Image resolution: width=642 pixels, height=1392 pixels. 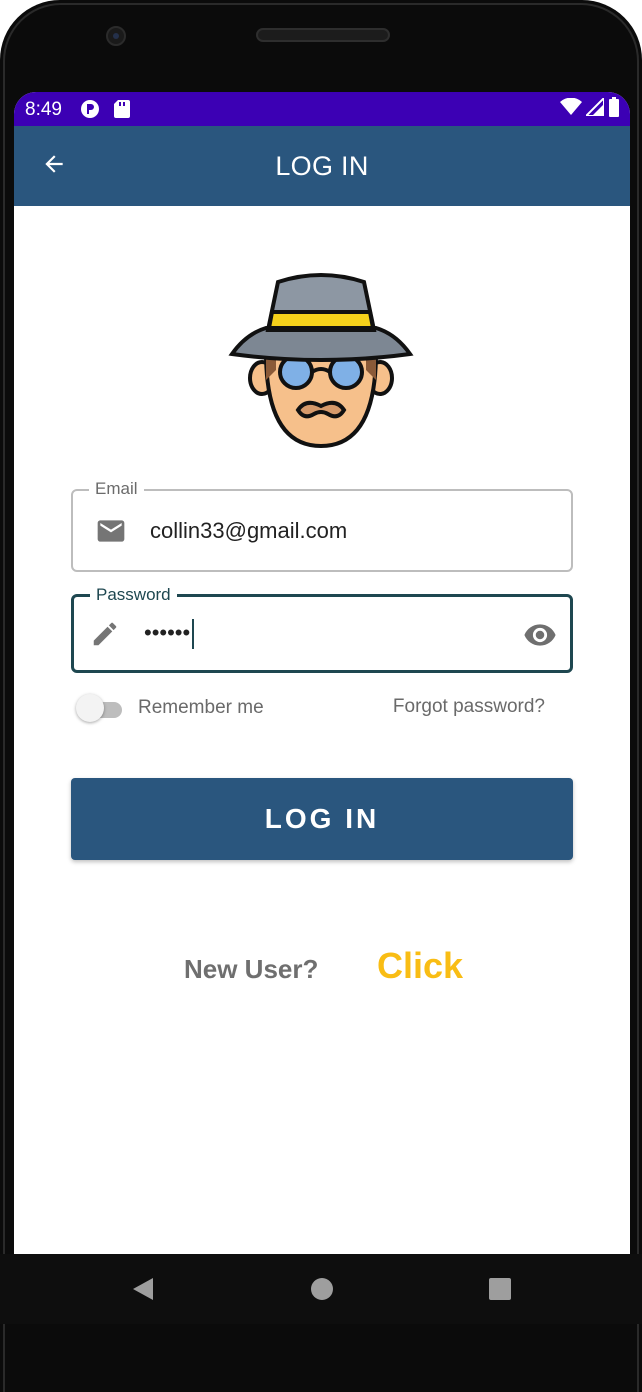 What do you see at coordinates (594, 108) in the screenshot?
I see `cell-signal-icon` at bounding box center [594, 108].